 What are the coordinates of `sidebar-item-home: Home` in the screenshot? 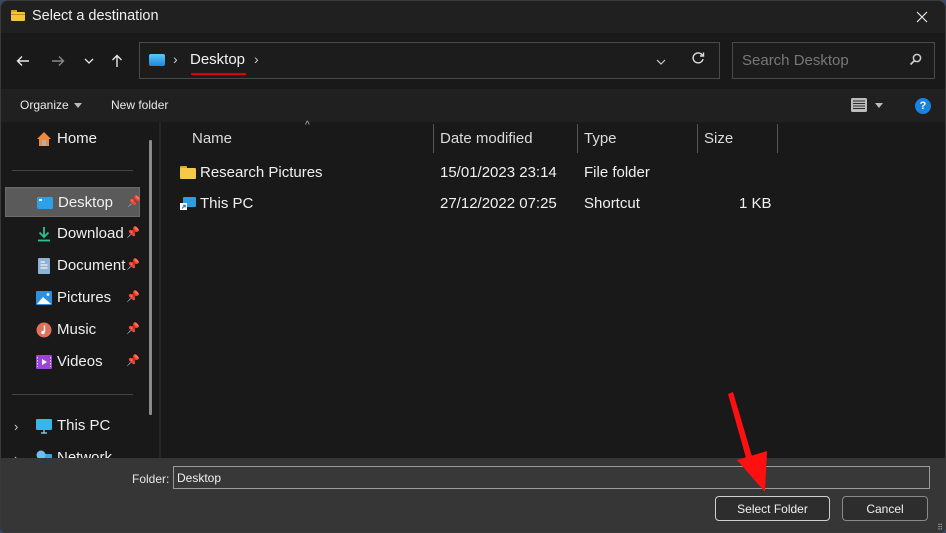 It's located at (72, 139).